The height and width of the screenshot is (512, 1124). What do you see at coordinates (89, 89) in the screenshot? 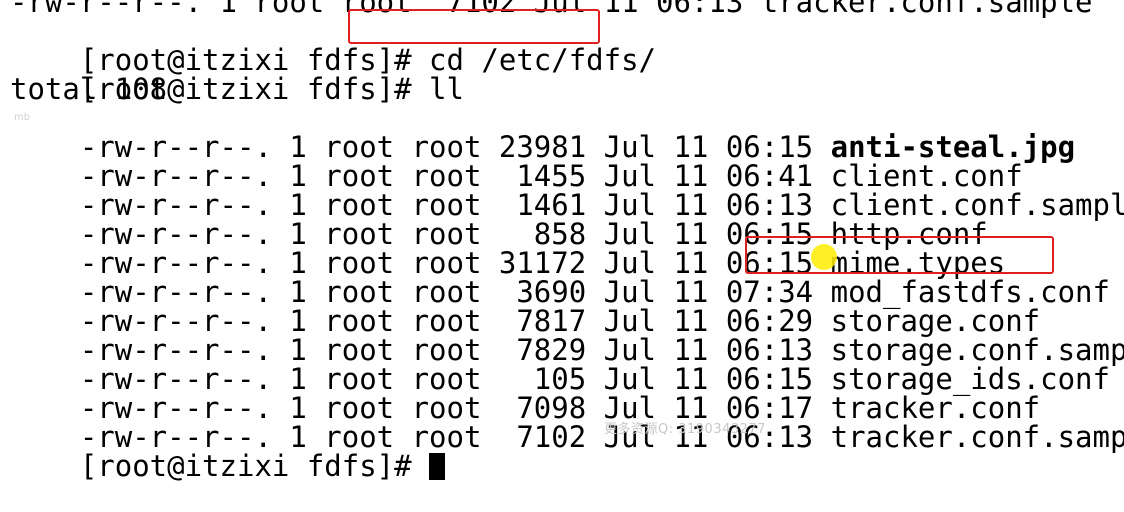
I see `listing-total: total 108` at bounding box center [89, 89].